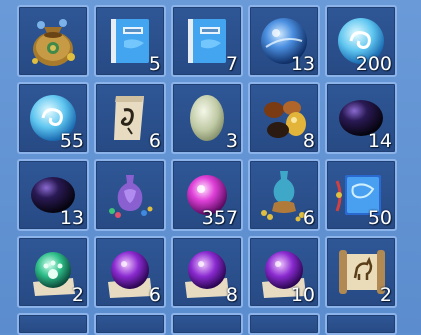 This screenshot has height=335, width=421. What do you see at coordinates (219, 218) in the screenshot?
I see `item-count: 357` at bounding box center [219, 218].